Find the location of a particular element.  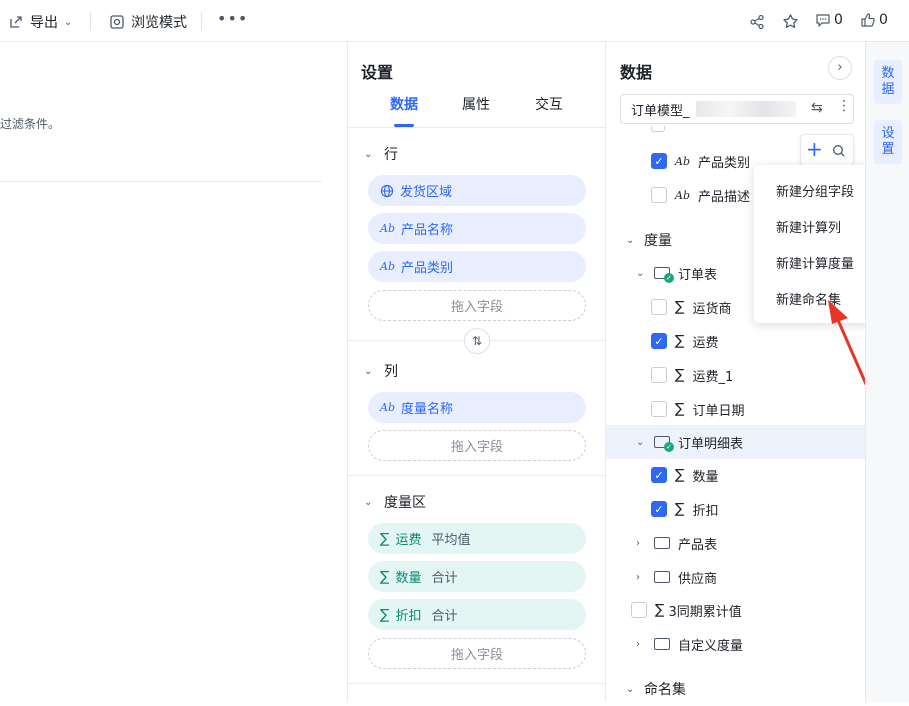

tab-data: 数据 is located at coordinates (404, 104).